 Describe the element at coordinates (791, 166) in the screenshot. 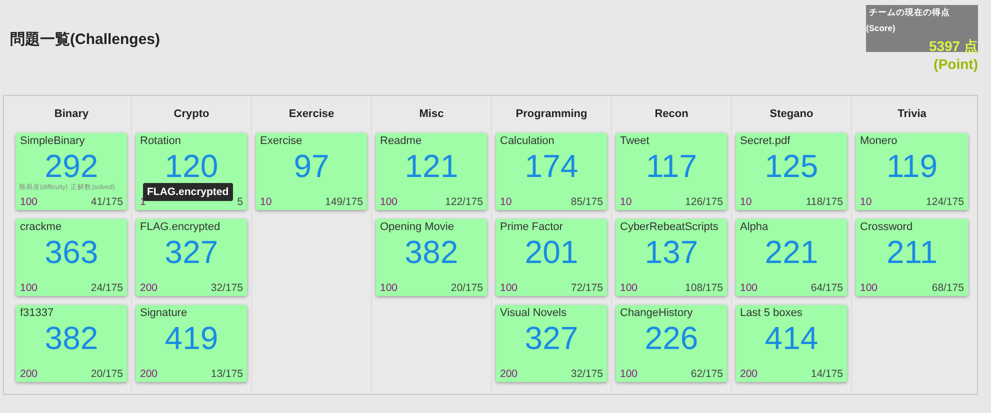

I see `challenge-points: 125` at that location.